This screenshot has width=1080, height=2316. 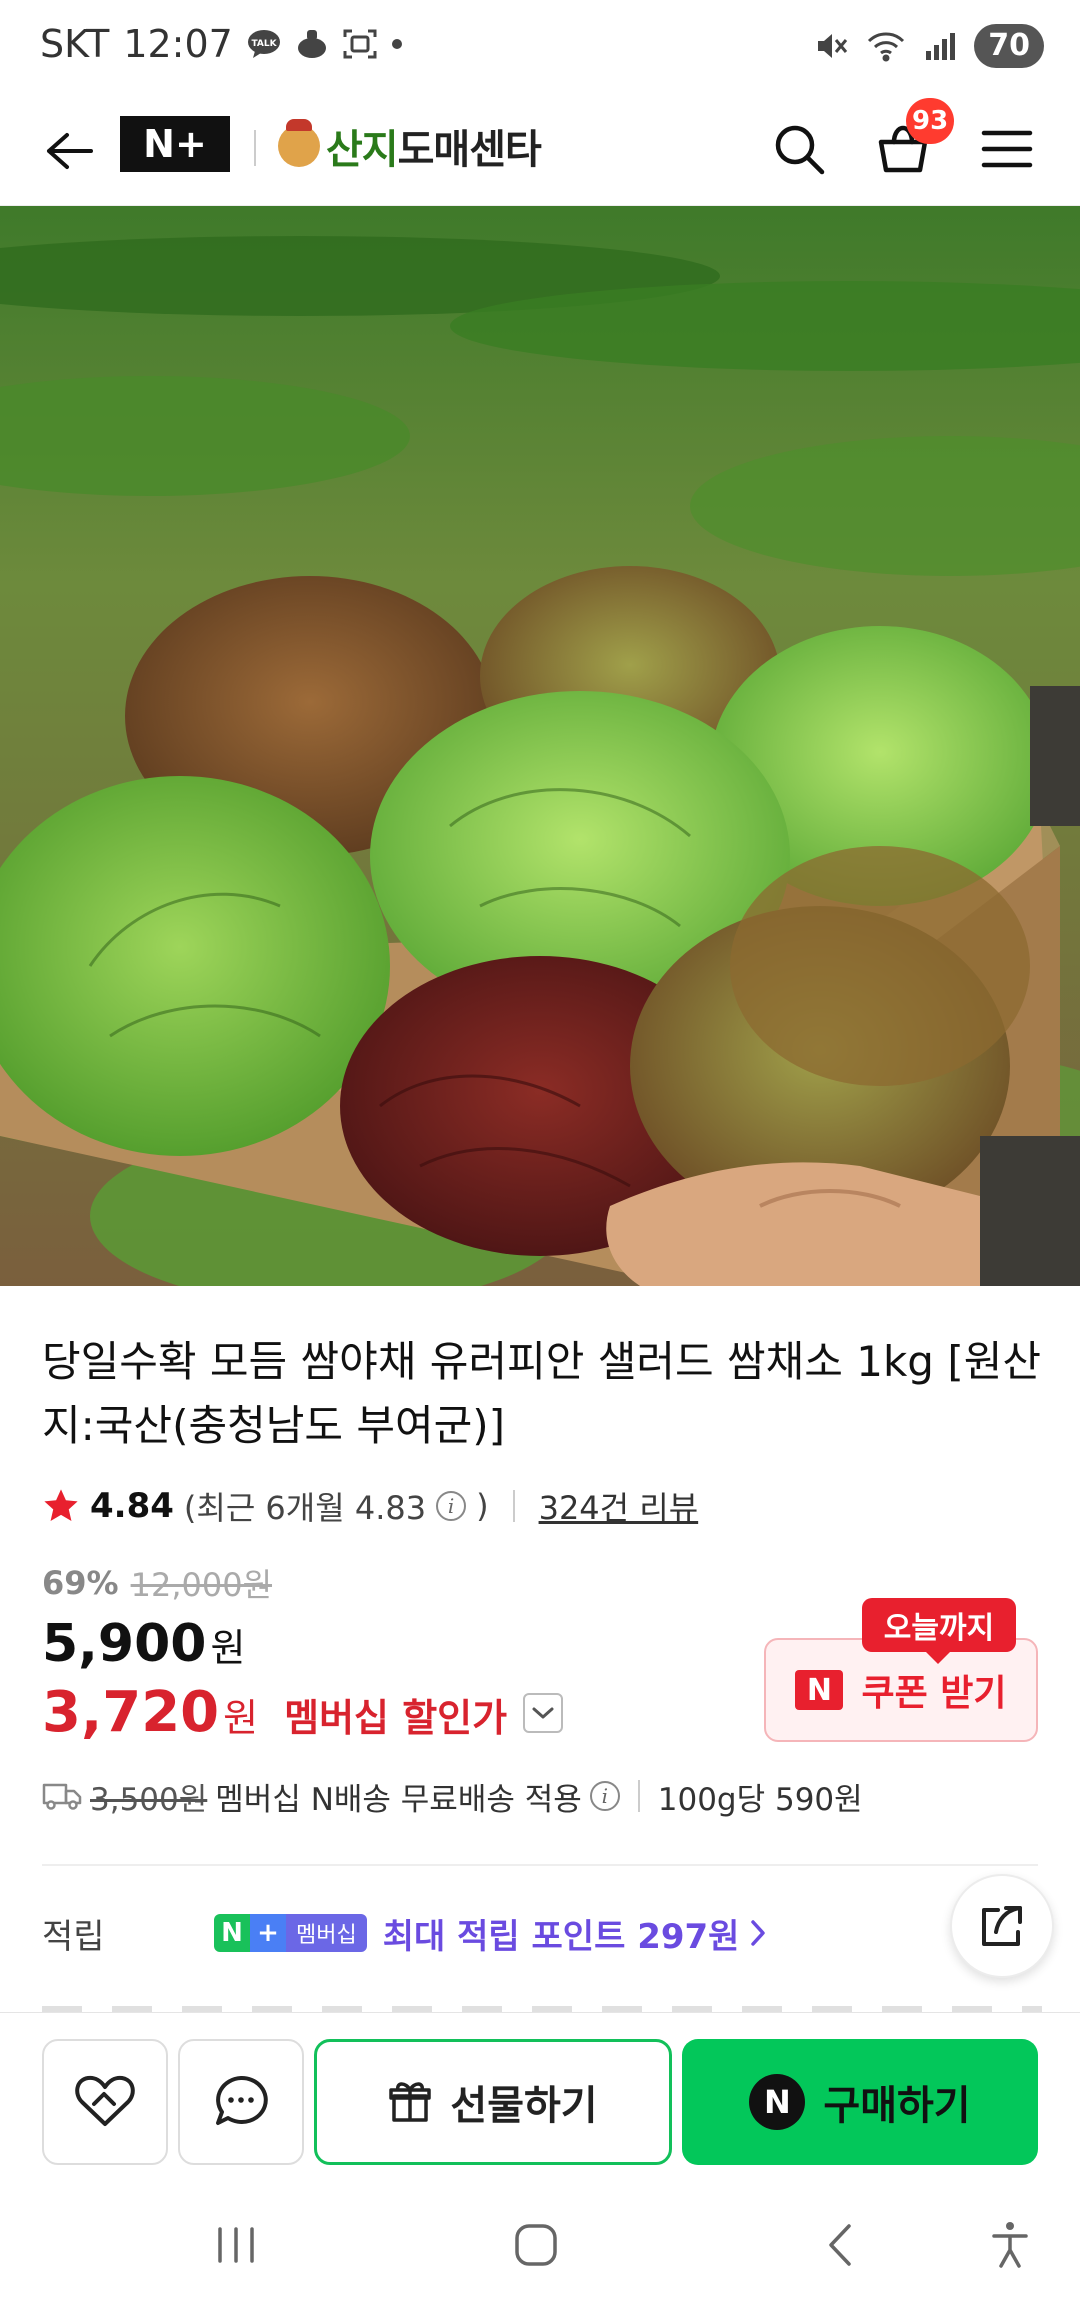 I want to click on shipping-row: 3,500원 멤버십 N배송 무료배송 적용 i 100g당 590원, so click(x=452, y=1796).